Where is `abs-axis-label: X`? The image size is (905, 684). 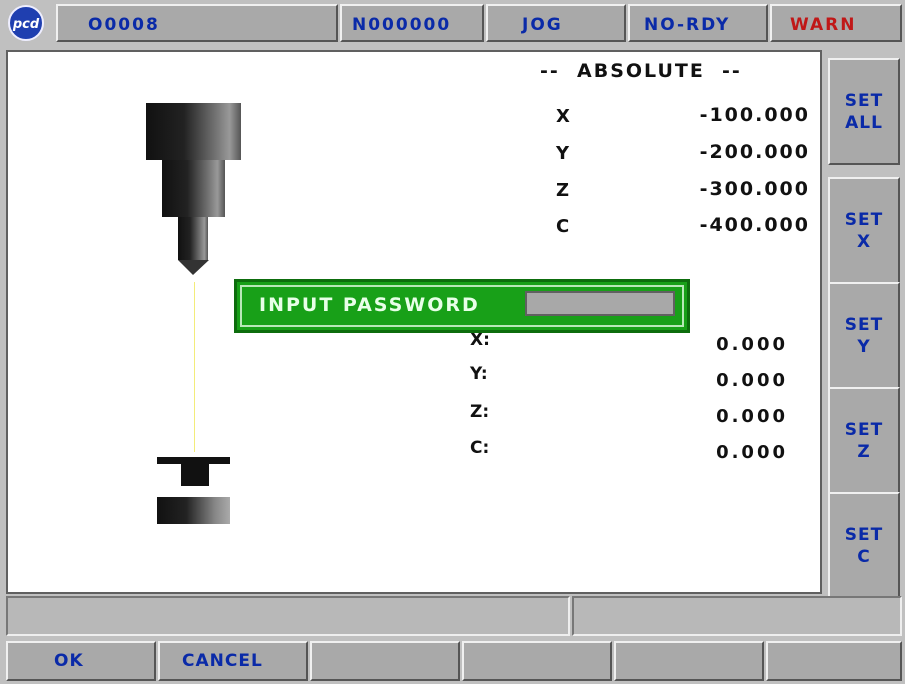
abs-axis-label: X is located at coordinates (563, 116).